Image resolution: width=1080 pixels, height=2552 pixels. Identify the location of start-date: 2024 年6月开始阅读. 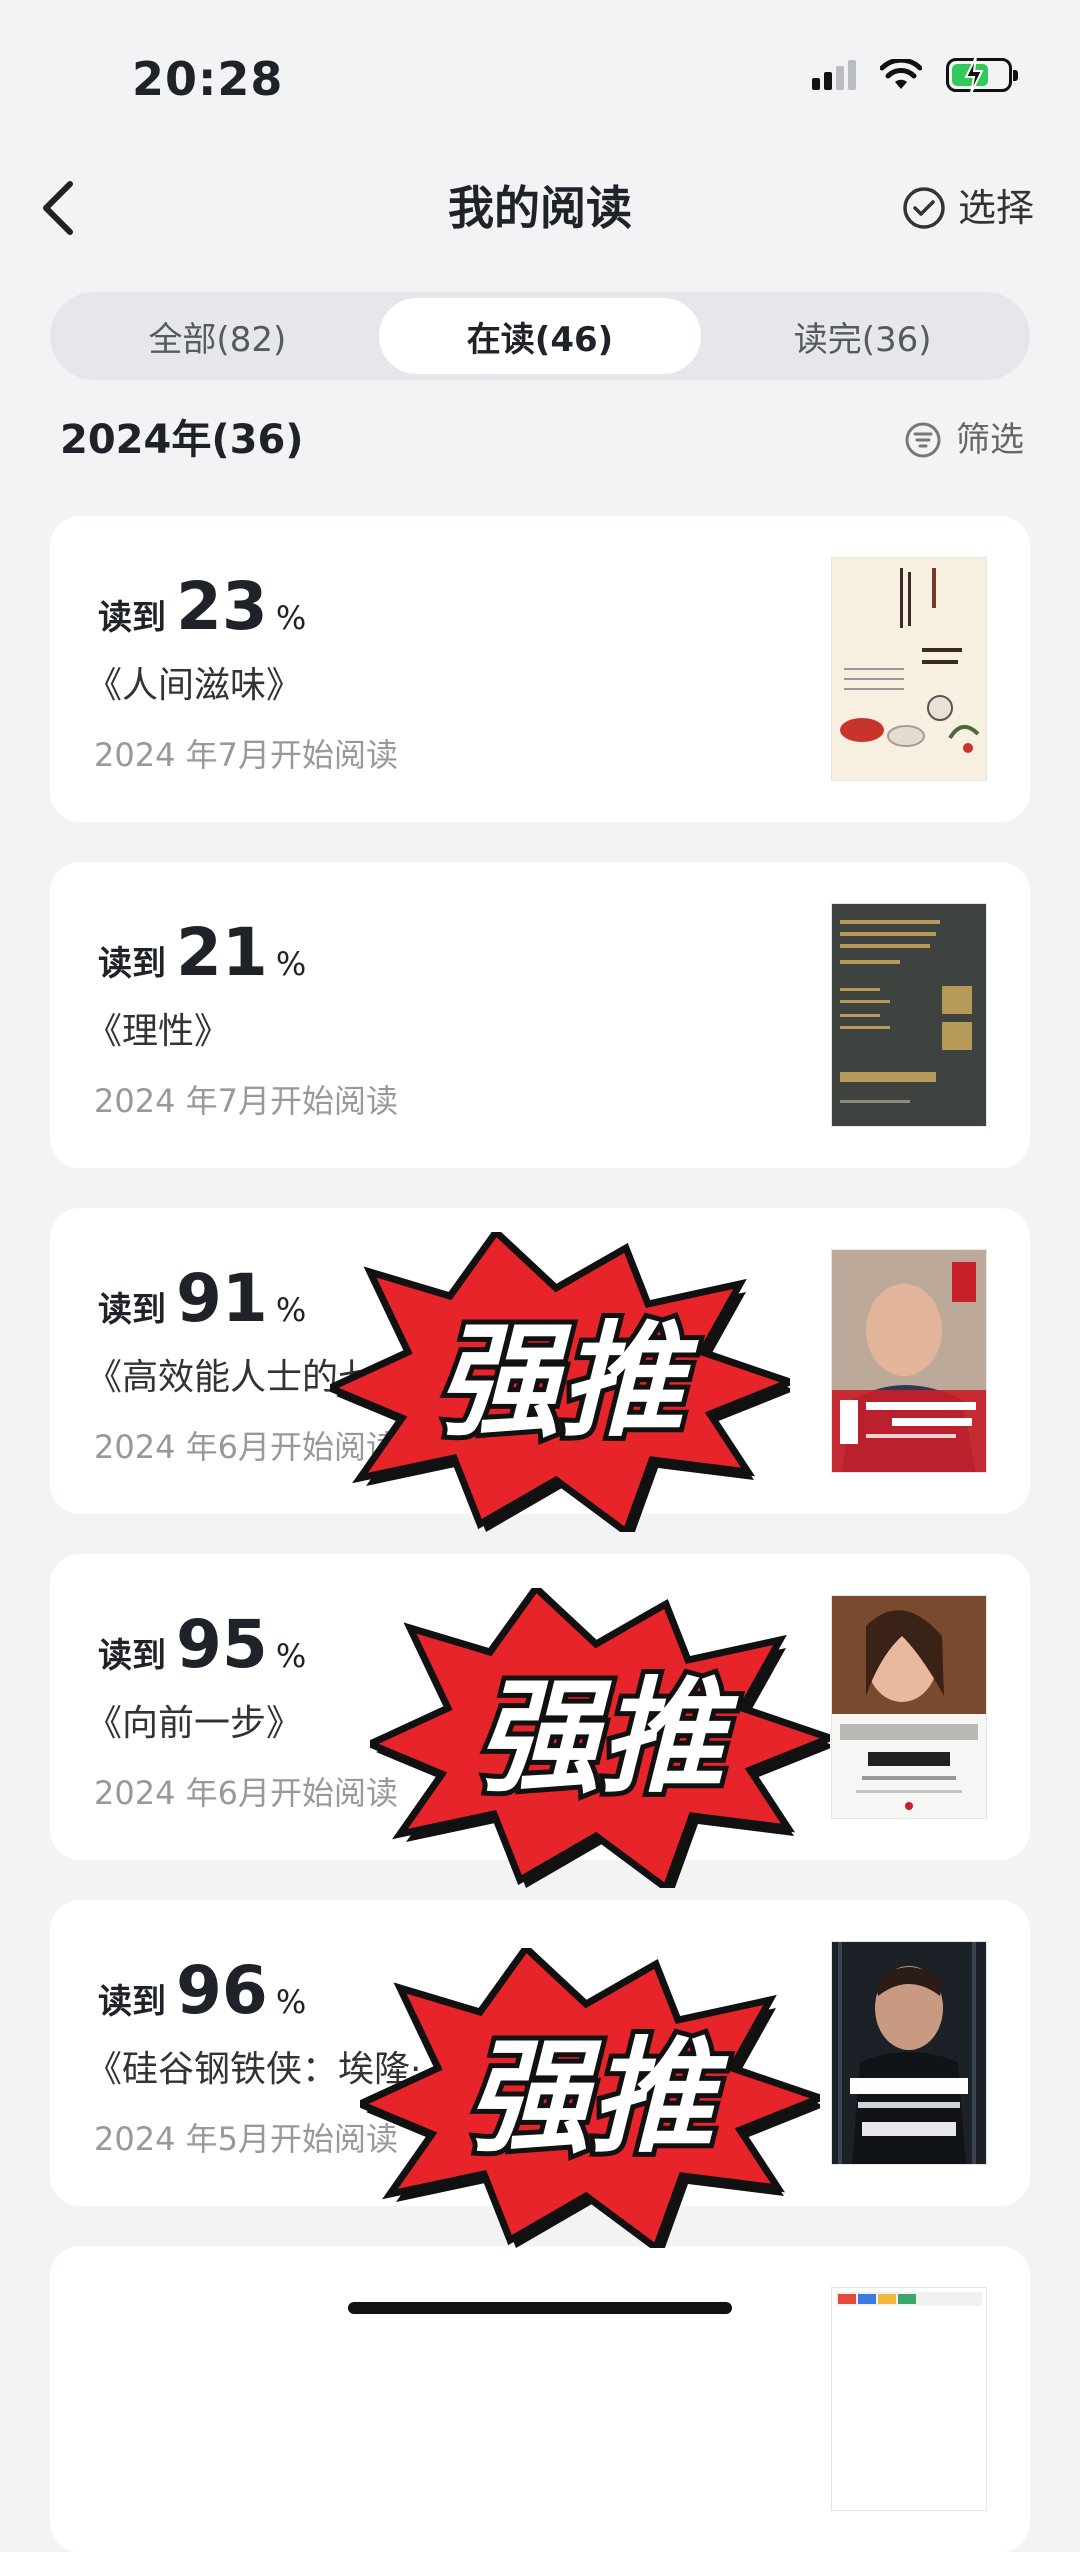
(246, 1793).